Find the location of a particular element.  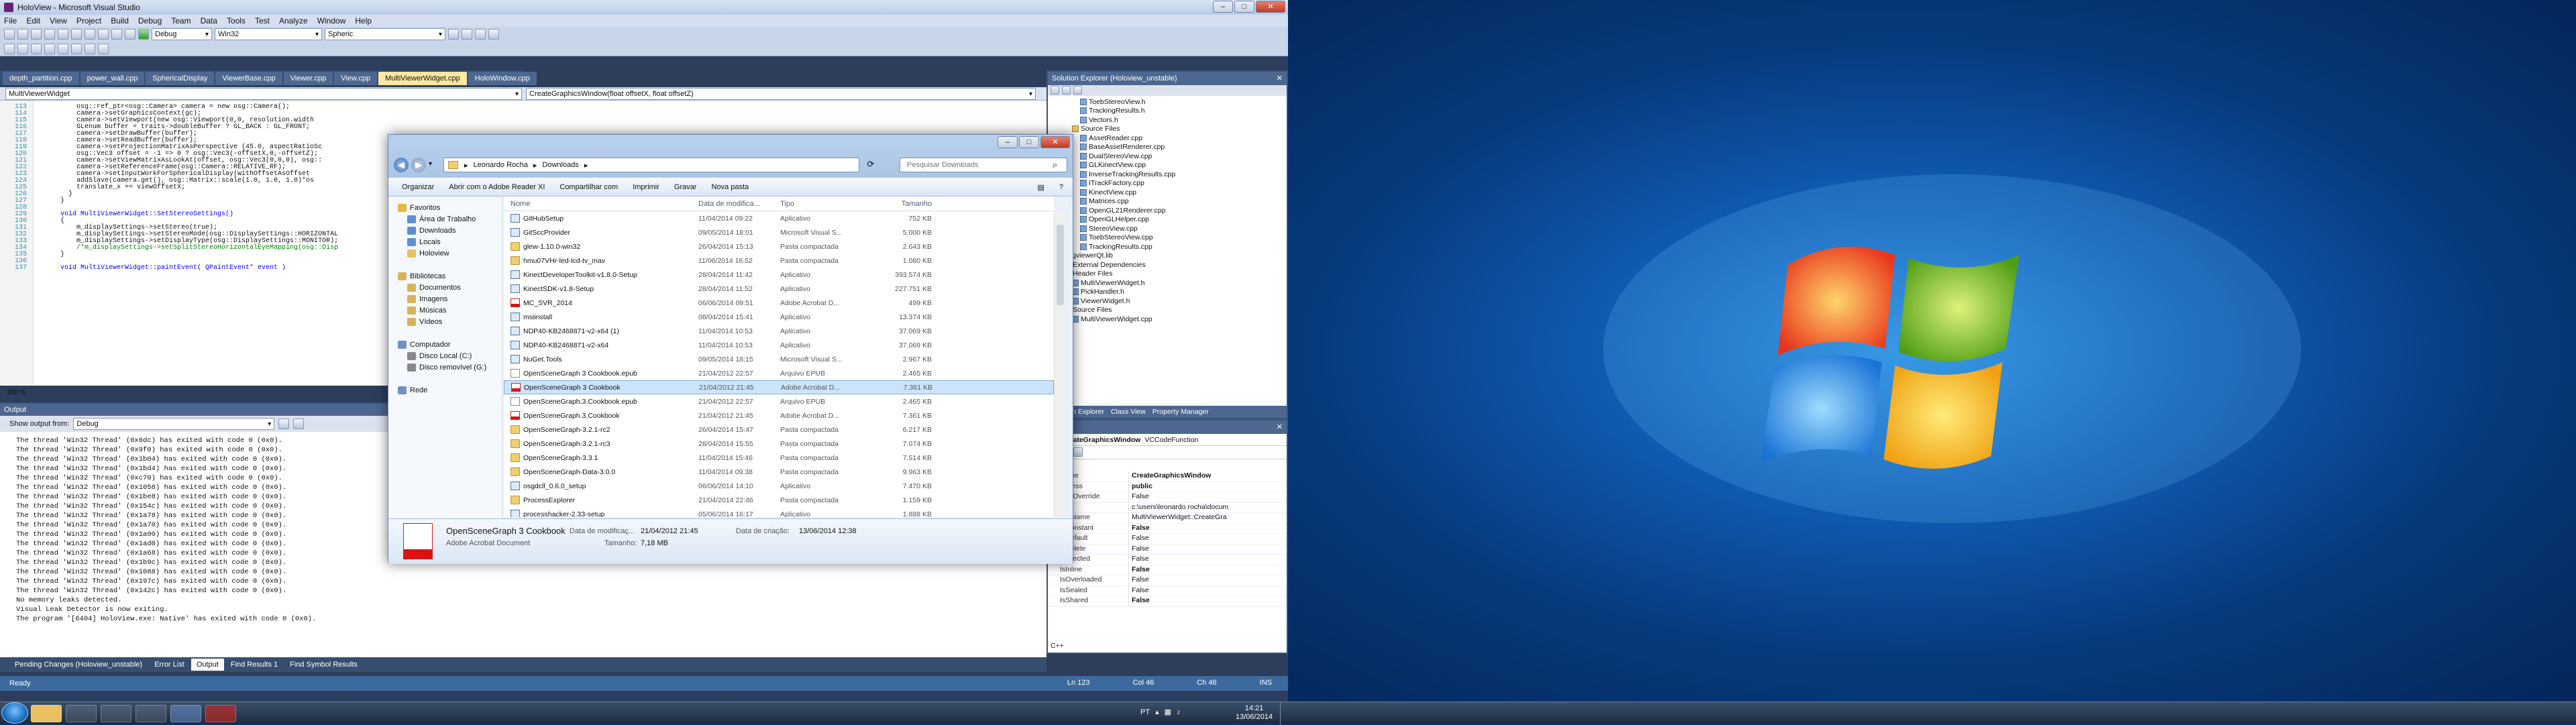

bookmark-icon is located at coordinates (63, 49).